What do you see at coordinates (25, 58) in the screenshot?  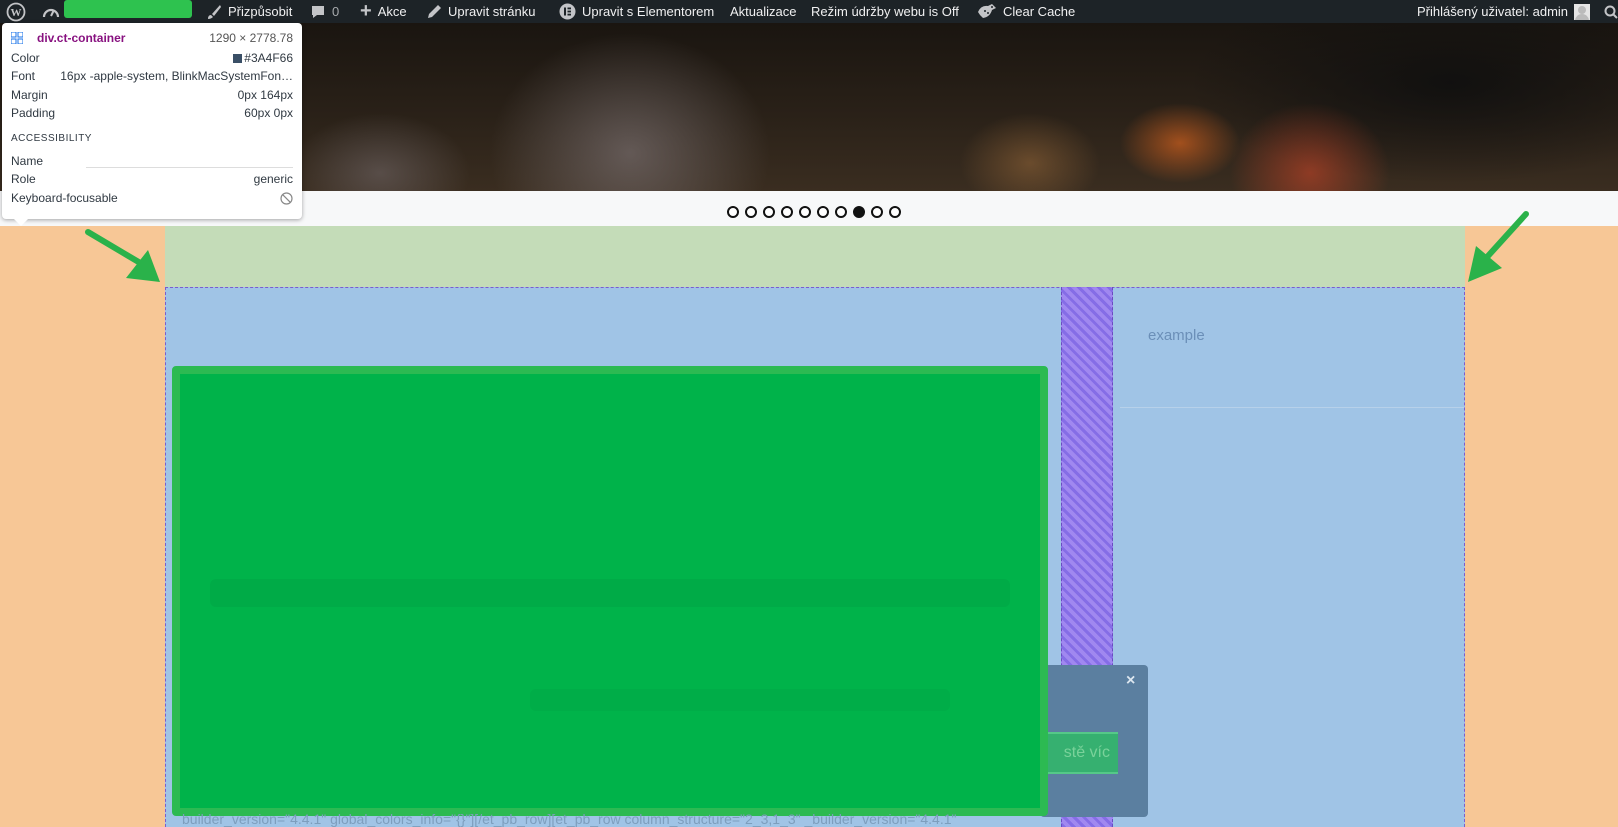 I see `color-label: Color` at bounding box center [25, 58].